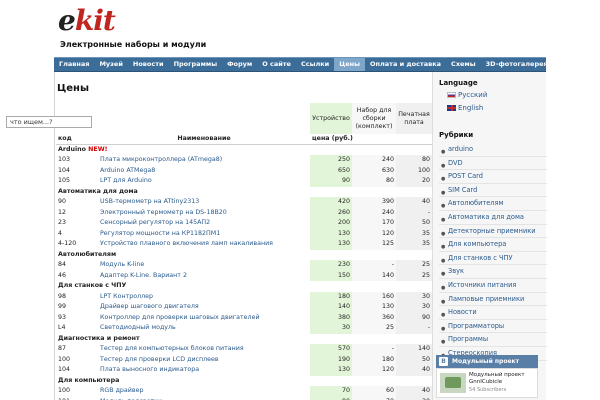 The image size is (600, 400). I want to click on item-name-link: Плата микроконтроллера (ATmega8), so click(204, 160).